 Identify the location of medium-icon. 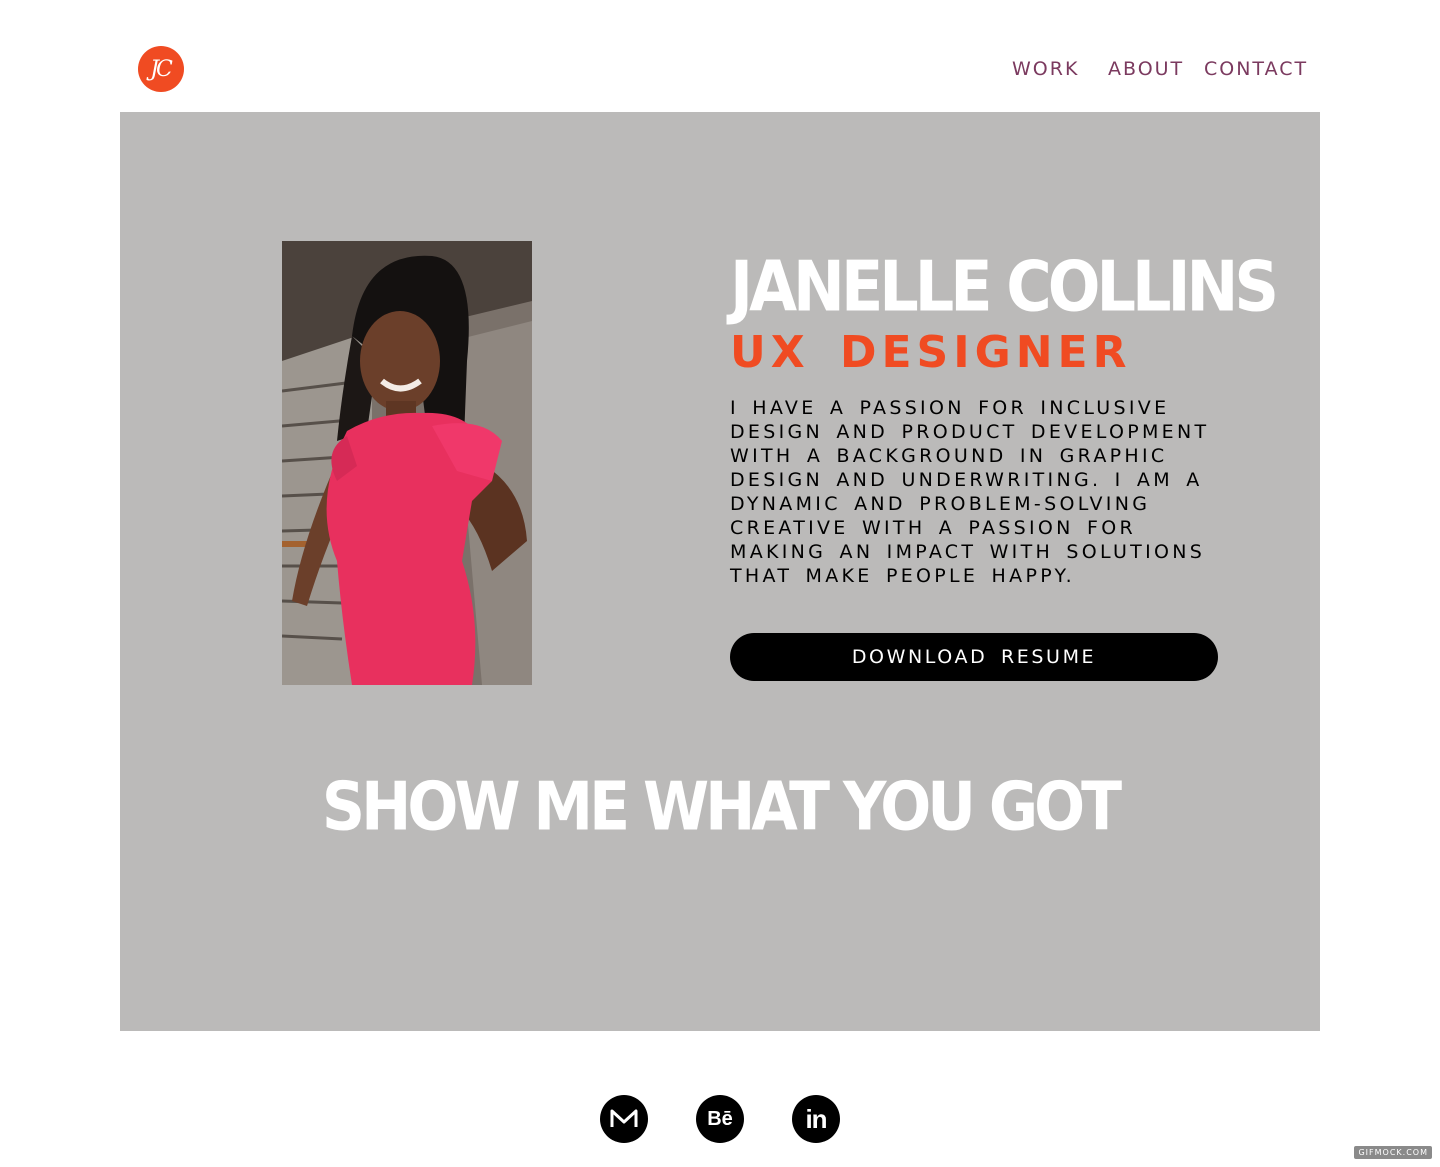
(624, 1119).